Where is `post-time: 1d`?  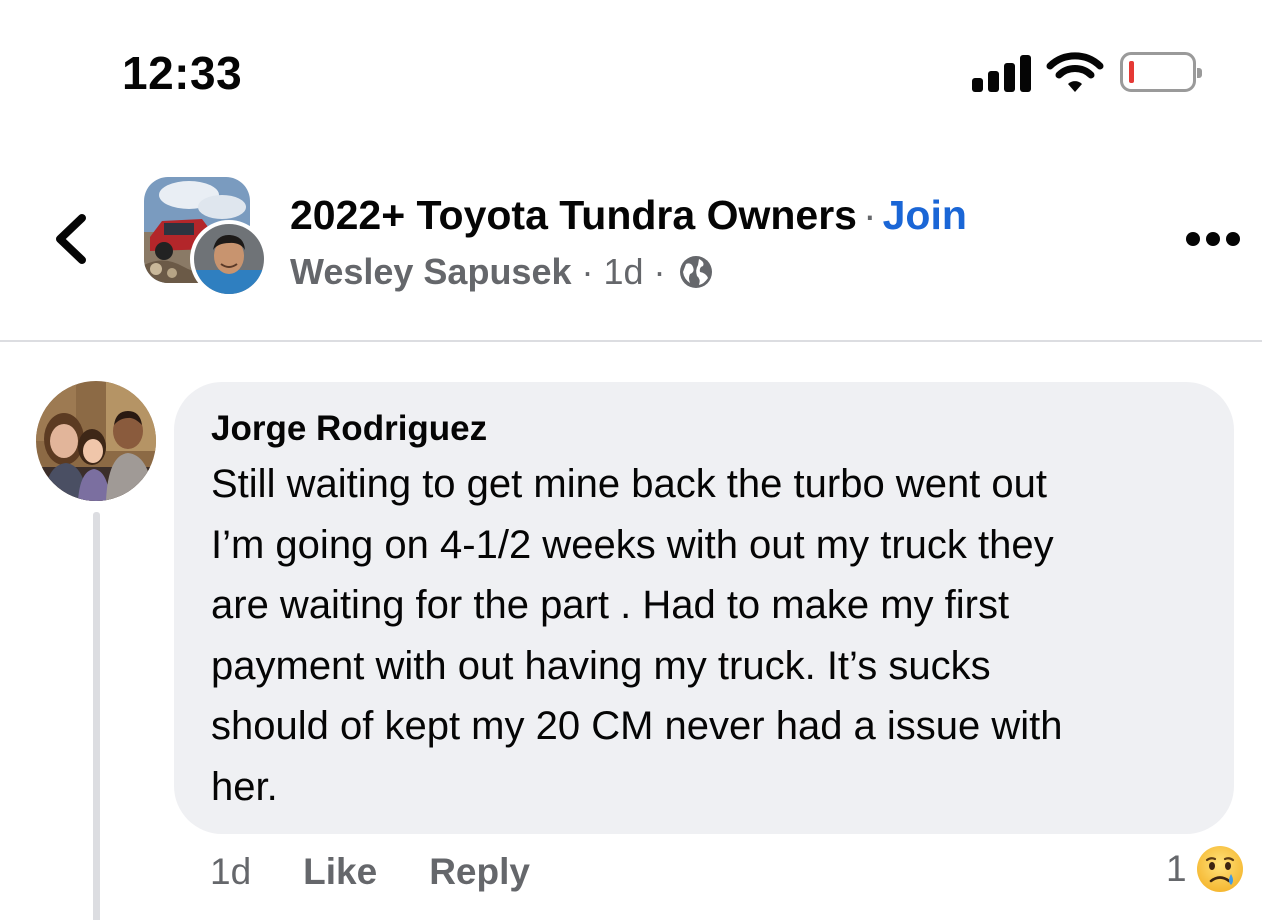 post-time: 1d is located at coordinates (624, 272).